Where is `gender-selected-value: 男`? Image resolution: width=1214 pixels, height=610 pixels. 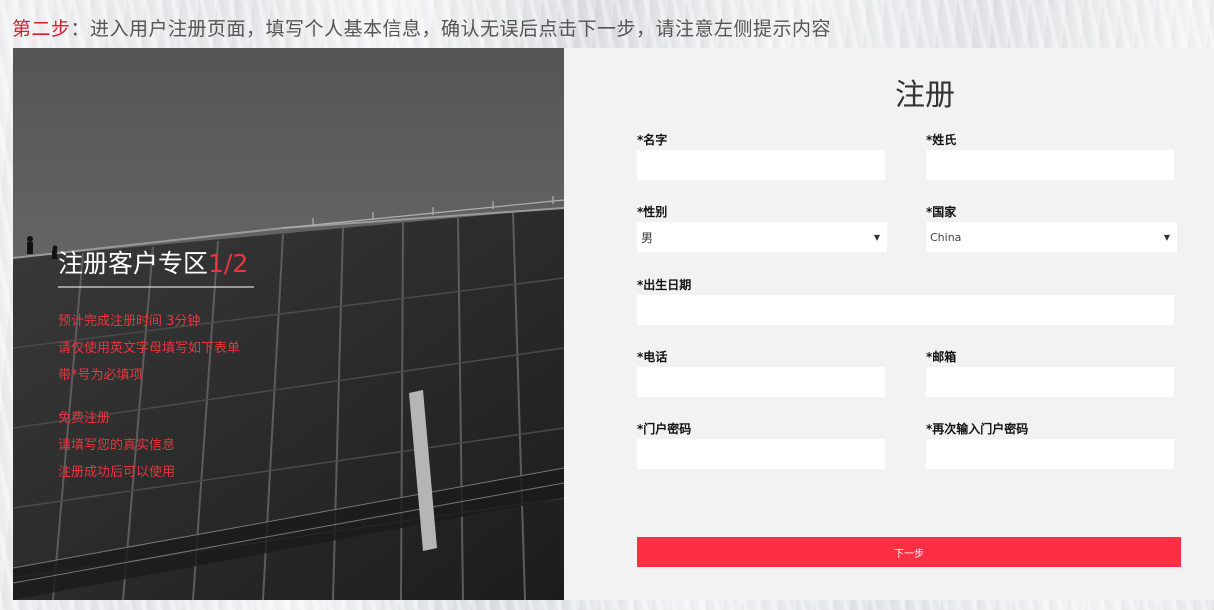
gender-selected-value: 男 is located at coordinates (647, 237).